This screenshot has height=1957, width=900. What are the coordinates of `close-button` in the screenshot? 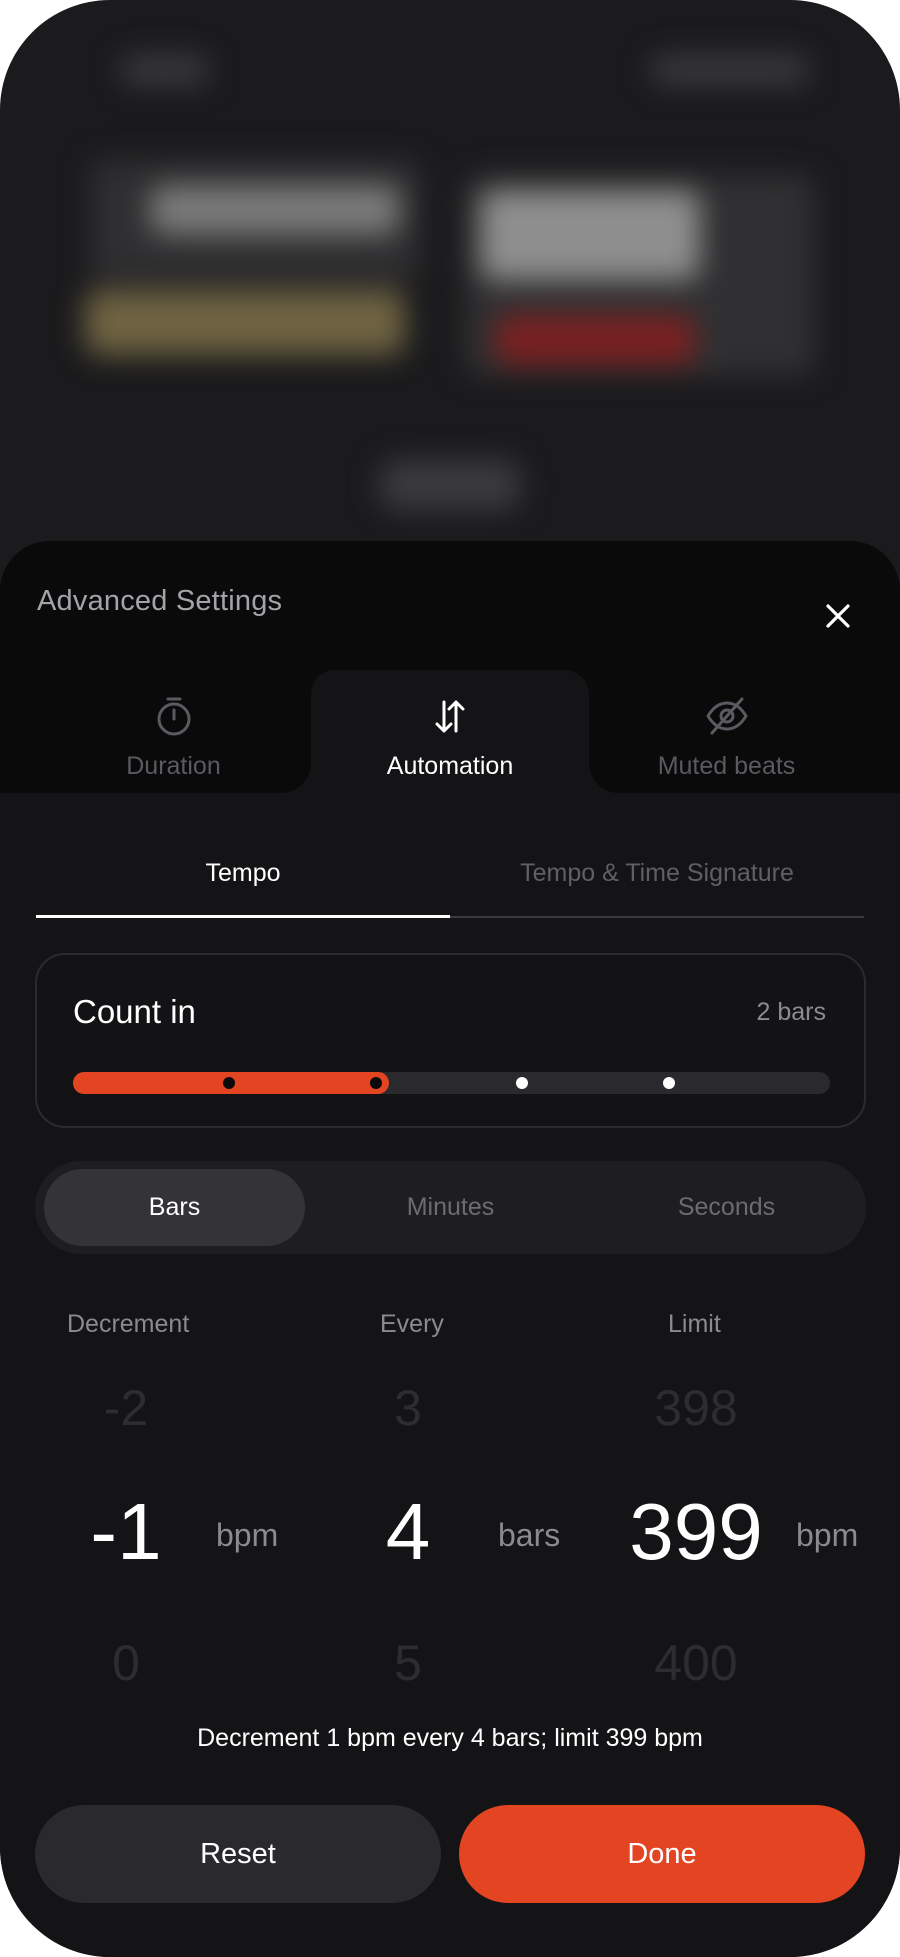 It's located at (838, 616).